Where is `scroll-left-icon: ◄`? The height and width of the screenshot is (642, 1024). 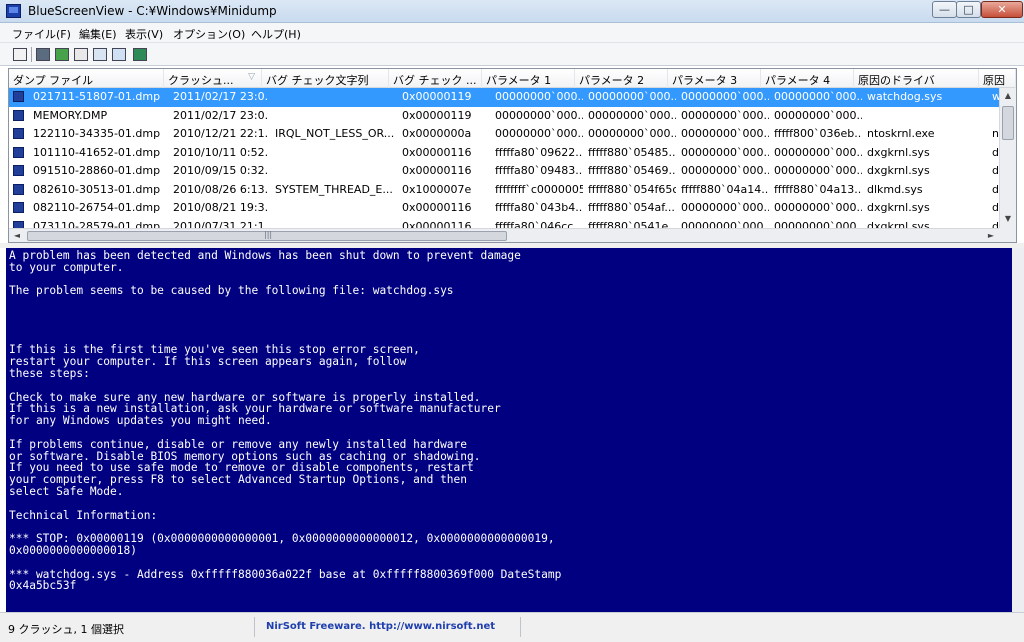 scroll-left-icon: ◄ is located at coordinates (17, 235).